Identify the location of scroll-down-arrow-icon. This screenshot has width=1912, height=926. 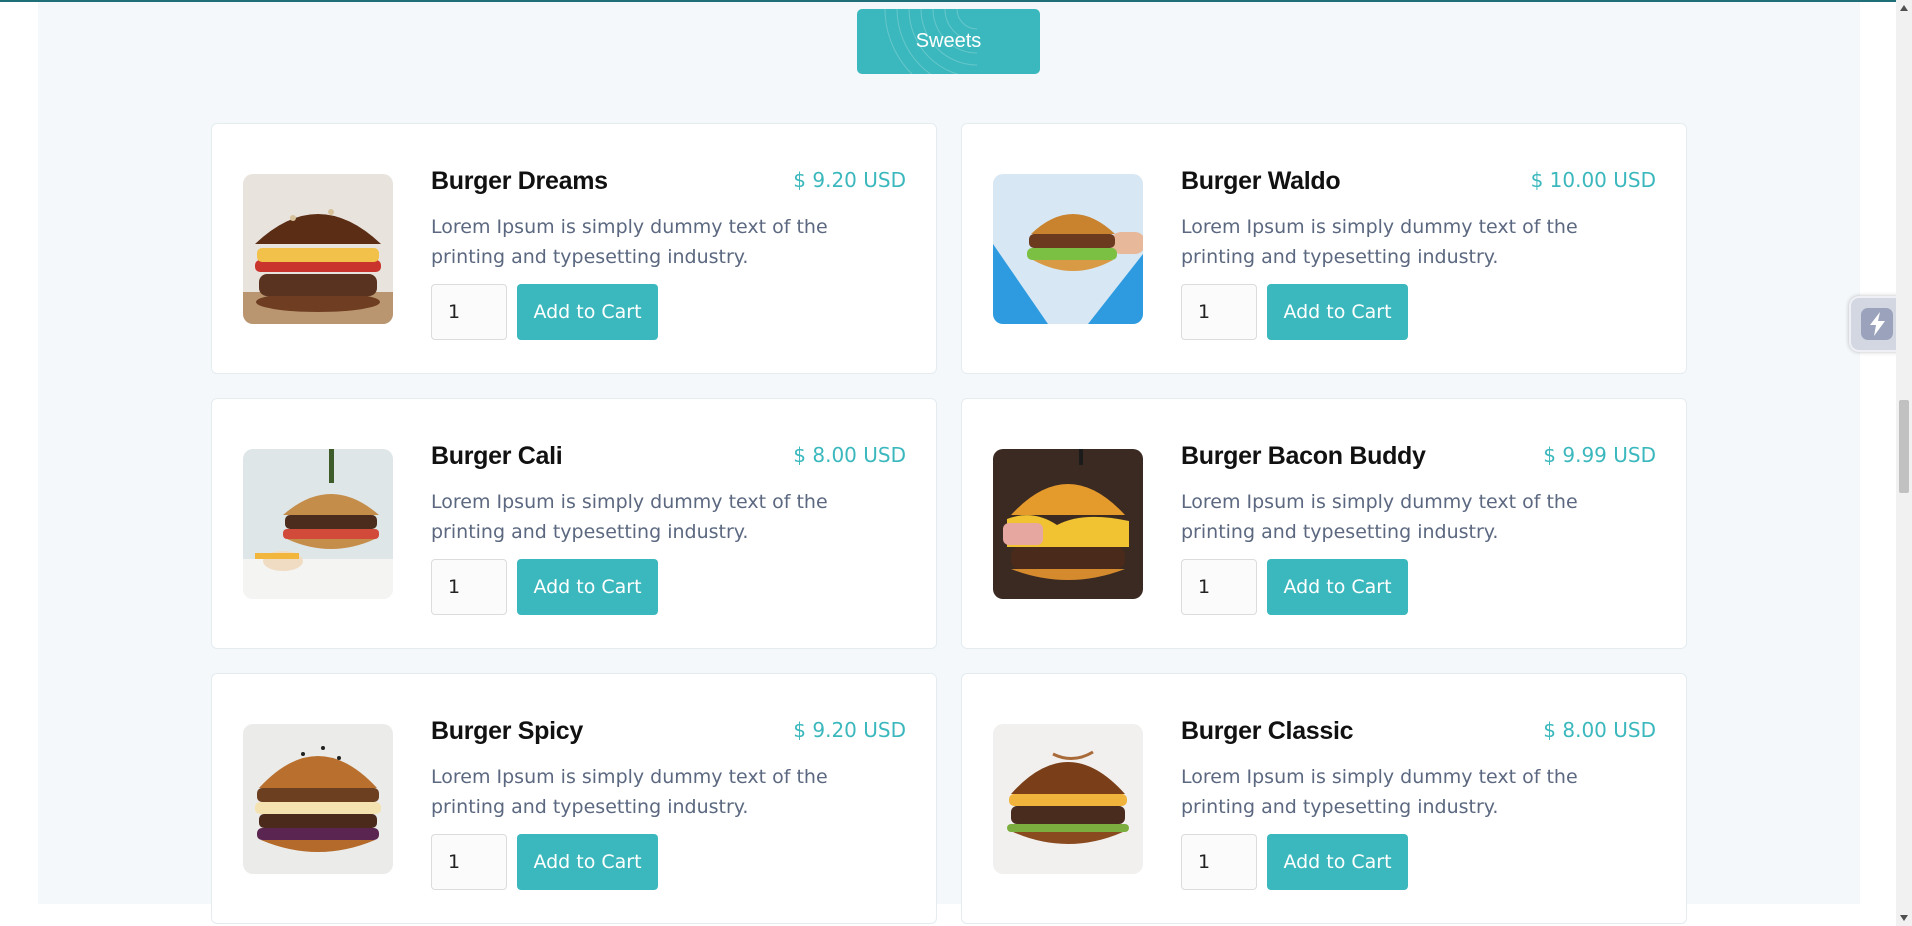
(1904, 918).